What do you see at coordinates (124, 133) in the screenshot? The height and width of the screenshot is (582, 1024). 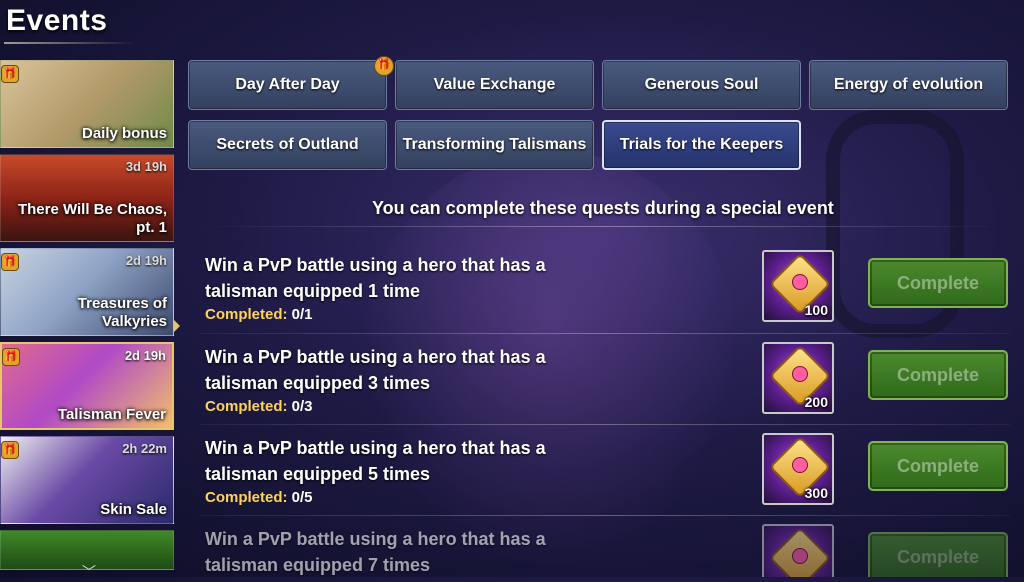 I see `sidebar-item-label: Daily bonus` at bounding box center [124, 133].